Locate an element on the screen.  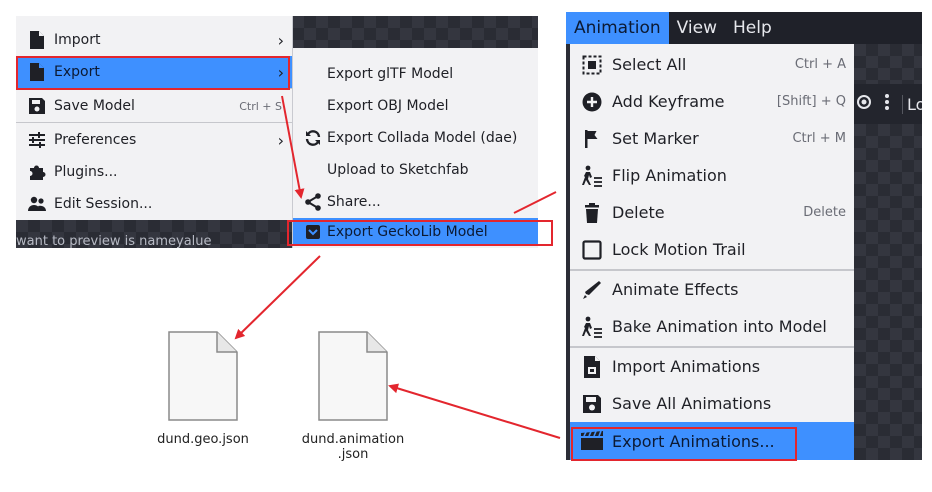
menubar-item-animation: Animation is located at coordinates (617, 28).